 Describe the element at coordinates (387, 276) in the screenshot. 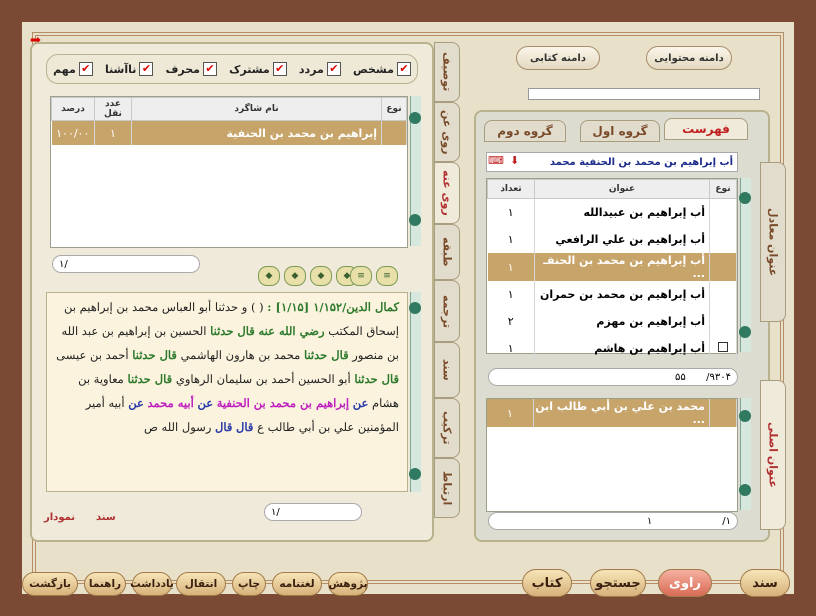

I see `list-button-2: ≡` at that location.